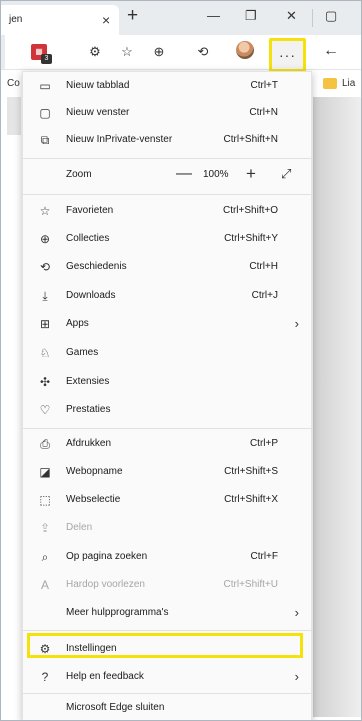 Image resolution: width=362 pixels, height=721 pixels. I want to click on menu-item-label: Prestaties, so click(88, 409).